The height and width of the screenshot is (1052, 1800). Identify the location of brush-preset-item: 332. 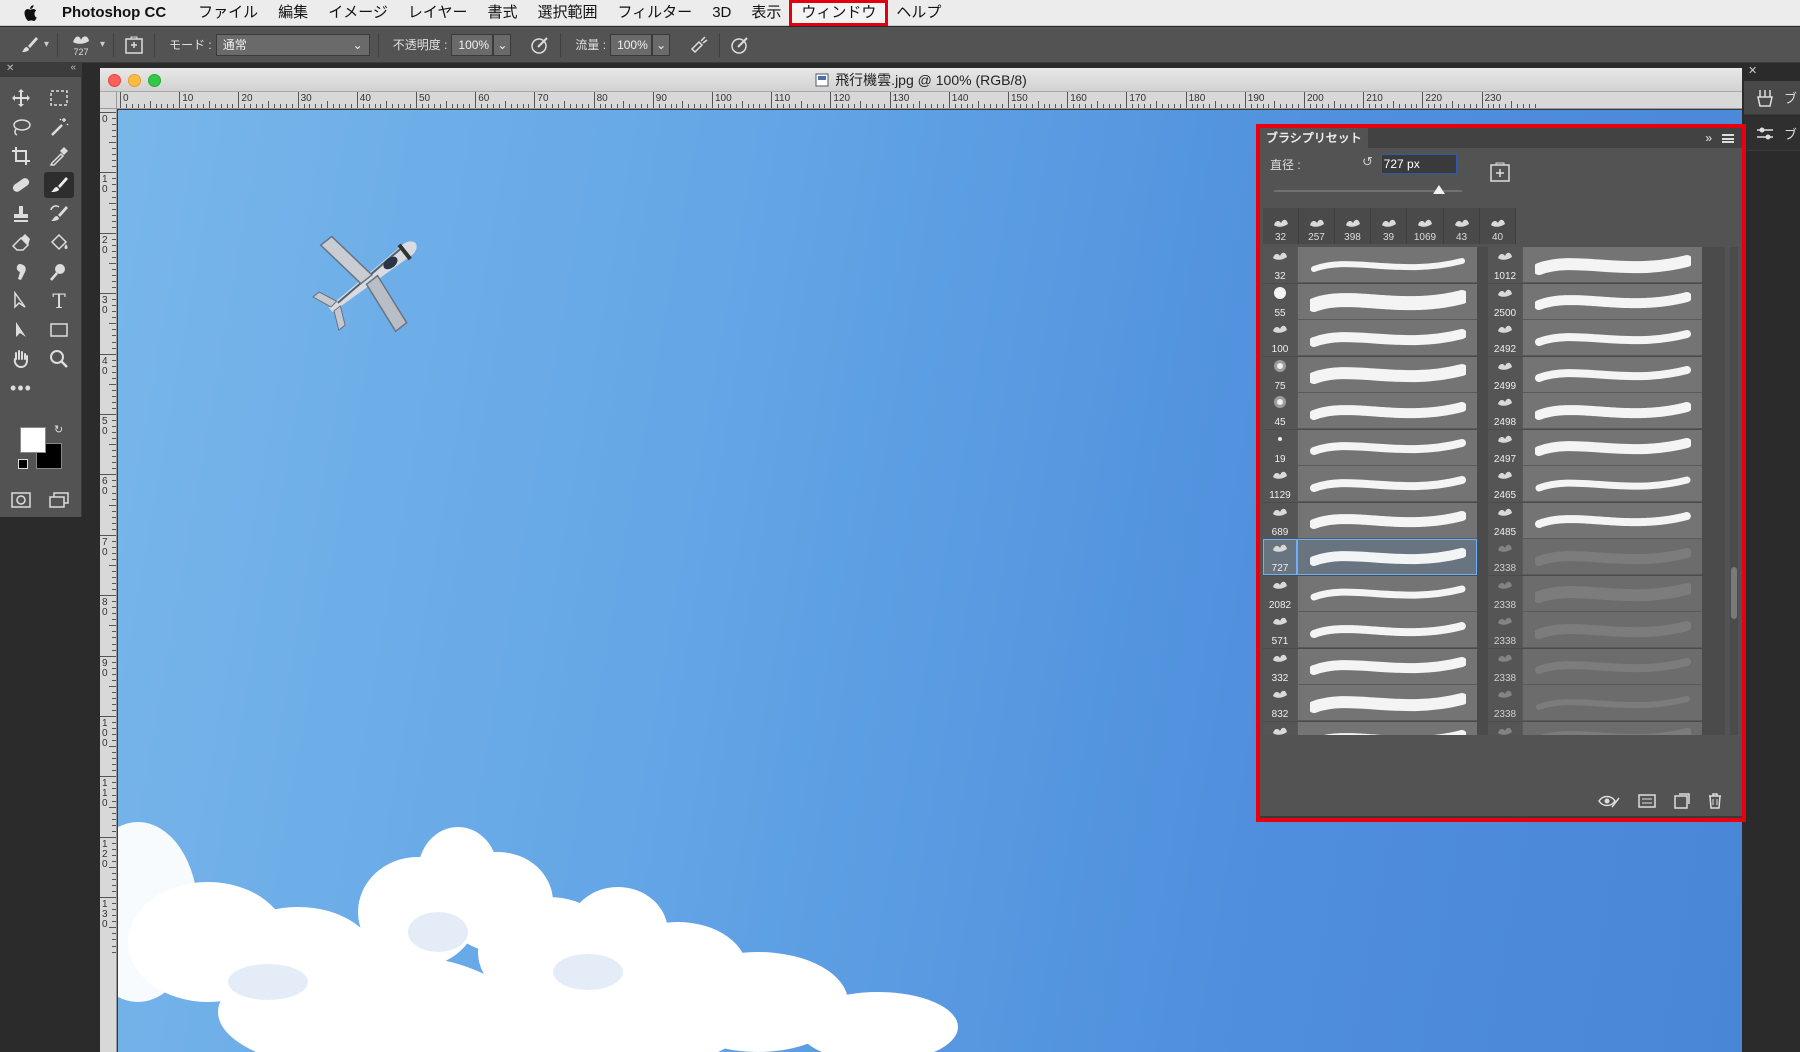
(1370, 666).